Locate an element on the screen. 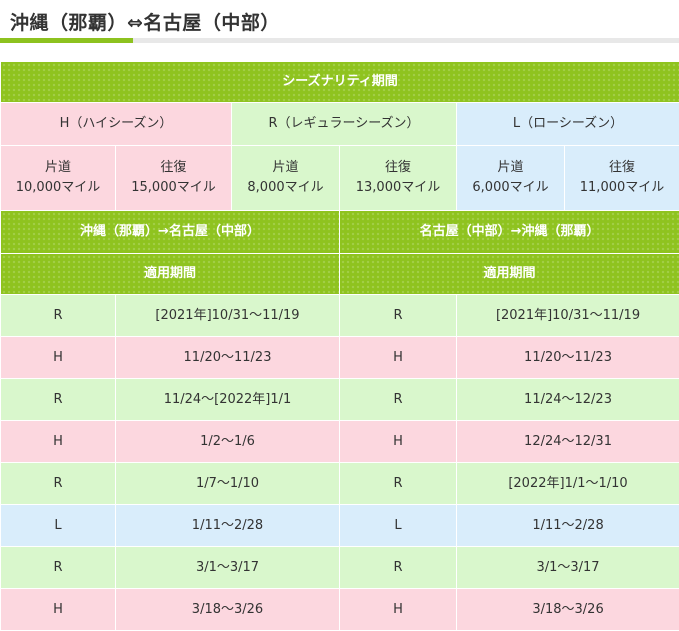 The width and height of the screenshot is (679, 631). season-label-high: H（ハイシーズン） is located at coordinates (116, 124).